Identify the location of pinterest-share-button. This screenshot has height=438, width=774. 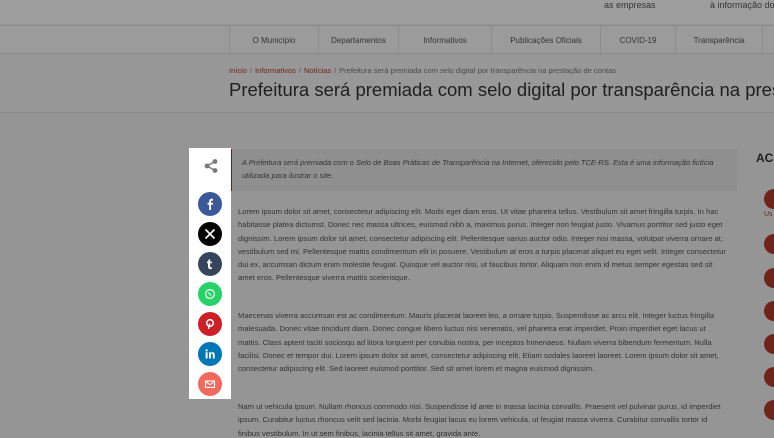
(210, 324).